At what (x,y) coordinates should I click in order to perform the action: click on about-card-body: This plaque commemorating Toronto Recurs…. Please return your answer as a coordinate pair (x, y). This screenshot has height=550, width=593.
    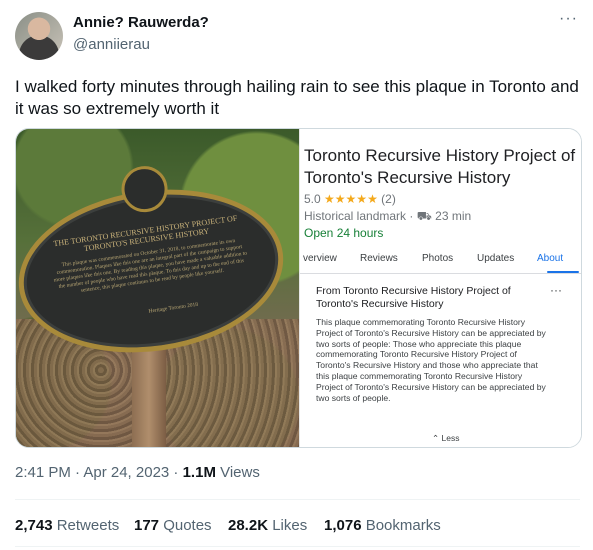
    Looking at the image, I should click on (431, 360).